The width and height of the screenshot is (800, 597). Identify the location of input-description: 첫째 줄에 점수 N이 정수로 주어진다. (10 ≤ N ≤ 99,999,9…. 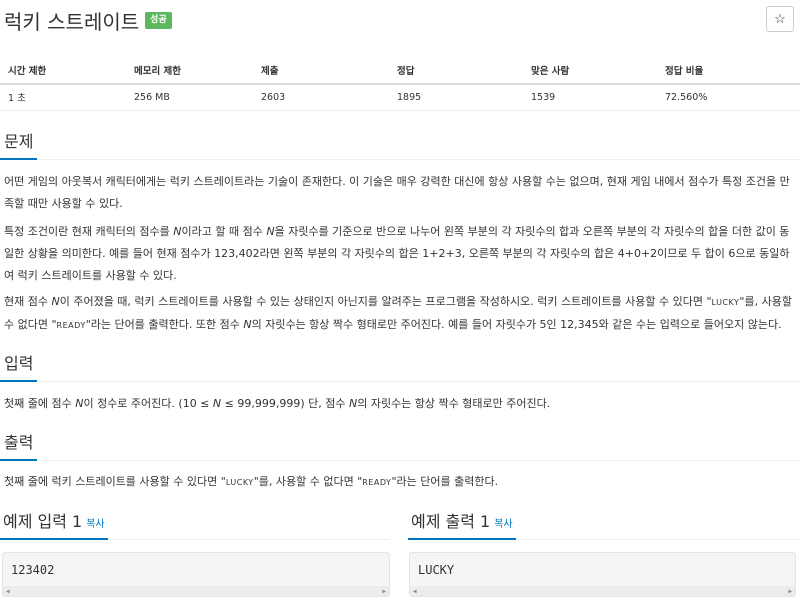
(277, 403).